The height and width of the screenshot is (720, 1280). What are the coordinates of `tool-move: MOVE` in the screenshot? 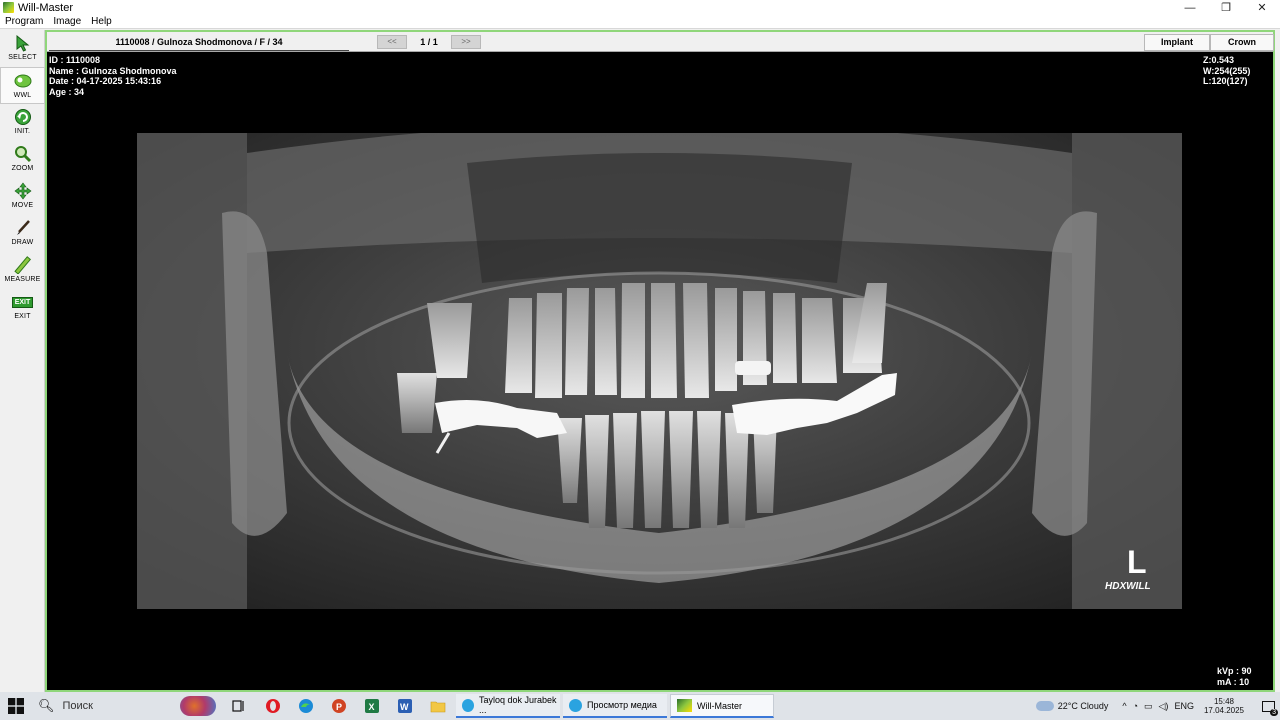 It's located at (22, 196).